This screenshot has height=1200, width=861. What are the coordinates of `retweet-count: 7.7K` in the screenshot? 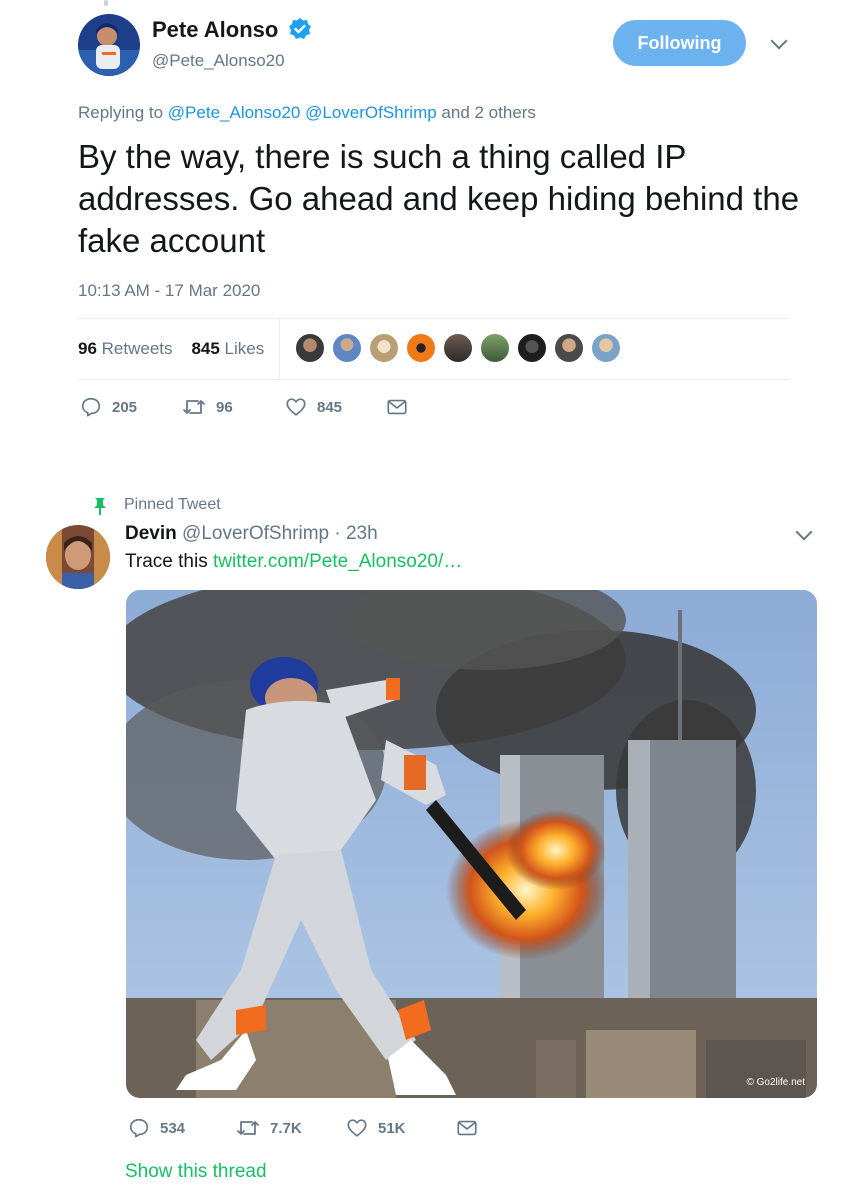 It's located at (286, 1128).